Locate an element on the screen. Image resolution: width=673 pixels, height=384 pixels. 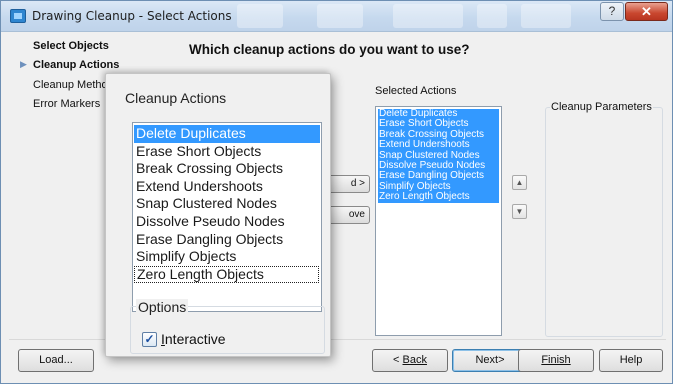
back-button-label: Back is located at coordinates (414, 360).